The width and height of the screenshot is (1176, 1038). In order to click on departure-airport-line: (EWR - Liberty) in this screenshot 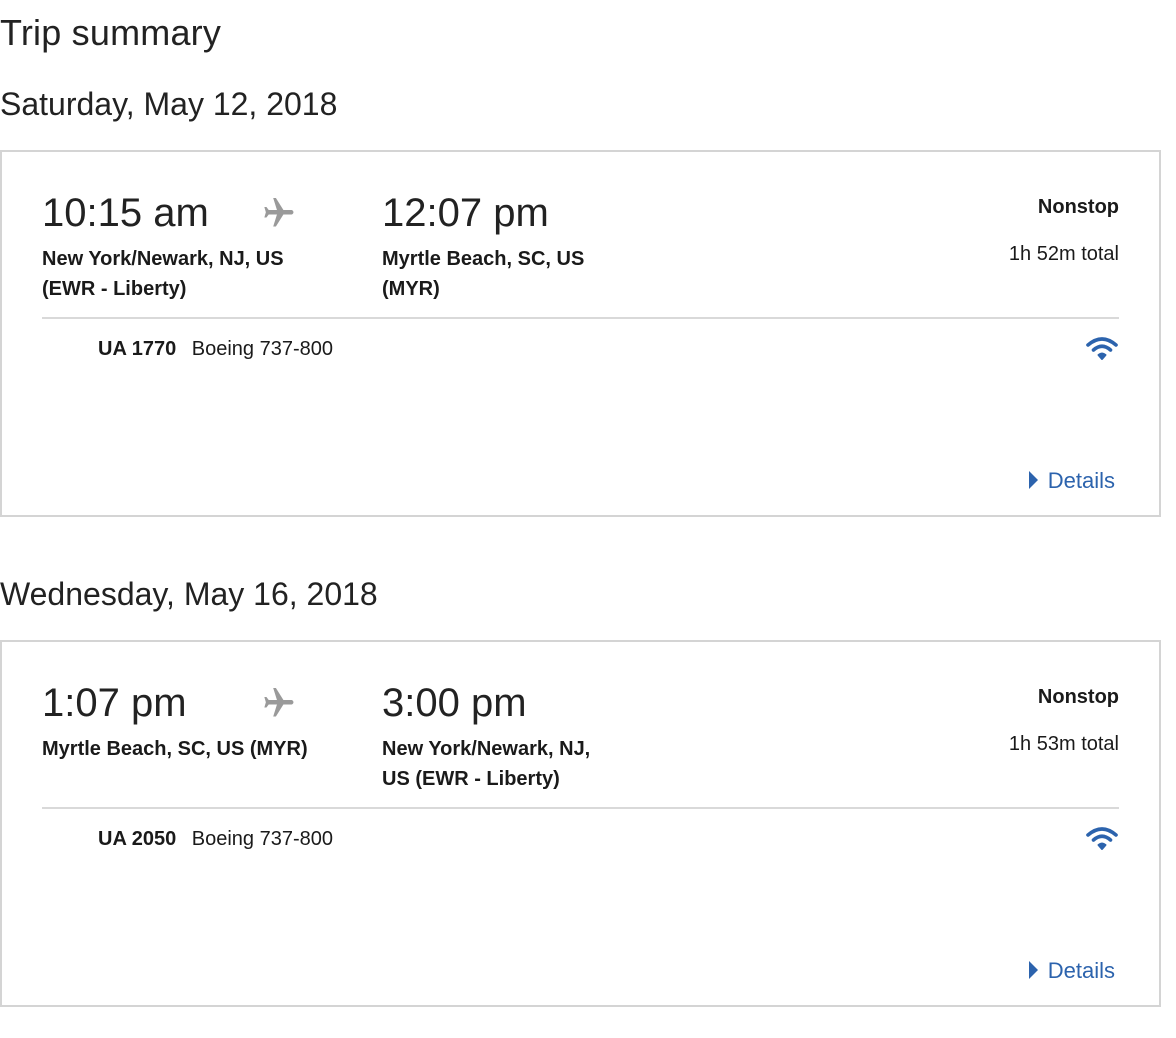, I will do `click(114, 289)`.